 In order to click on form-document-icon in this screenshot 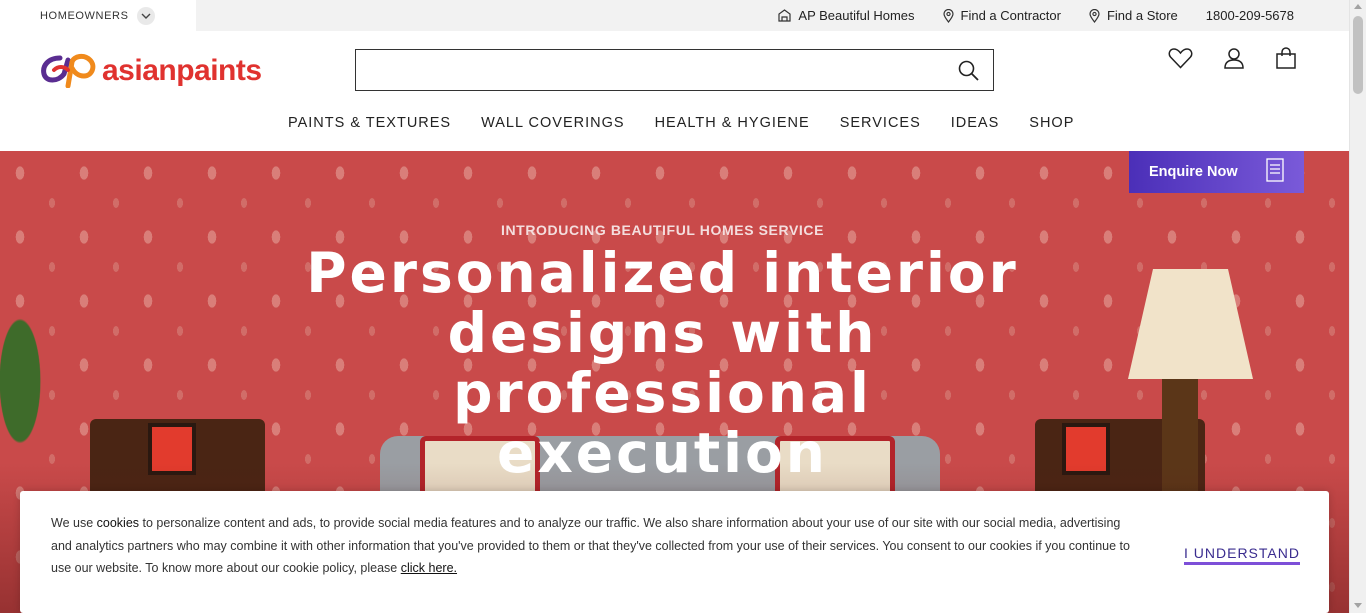, I will do `click(1275, 172)`.